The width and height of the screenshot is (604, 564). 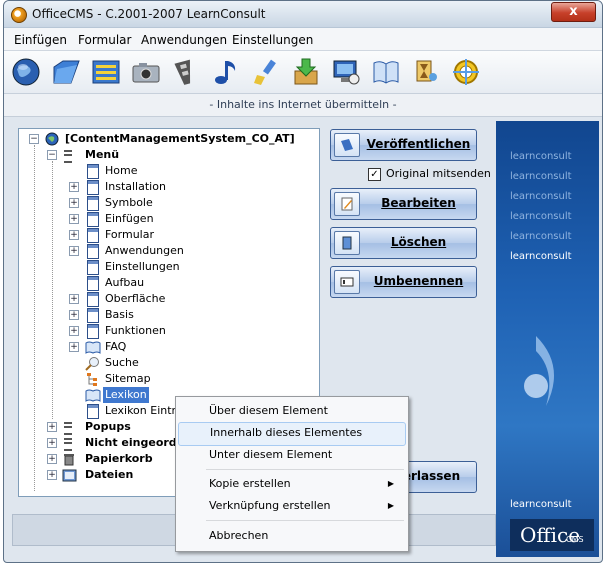 What do you see at coordinates (226, 72) in the screenshot?
I see `music-note-icon` at bounding box center [226, 72].